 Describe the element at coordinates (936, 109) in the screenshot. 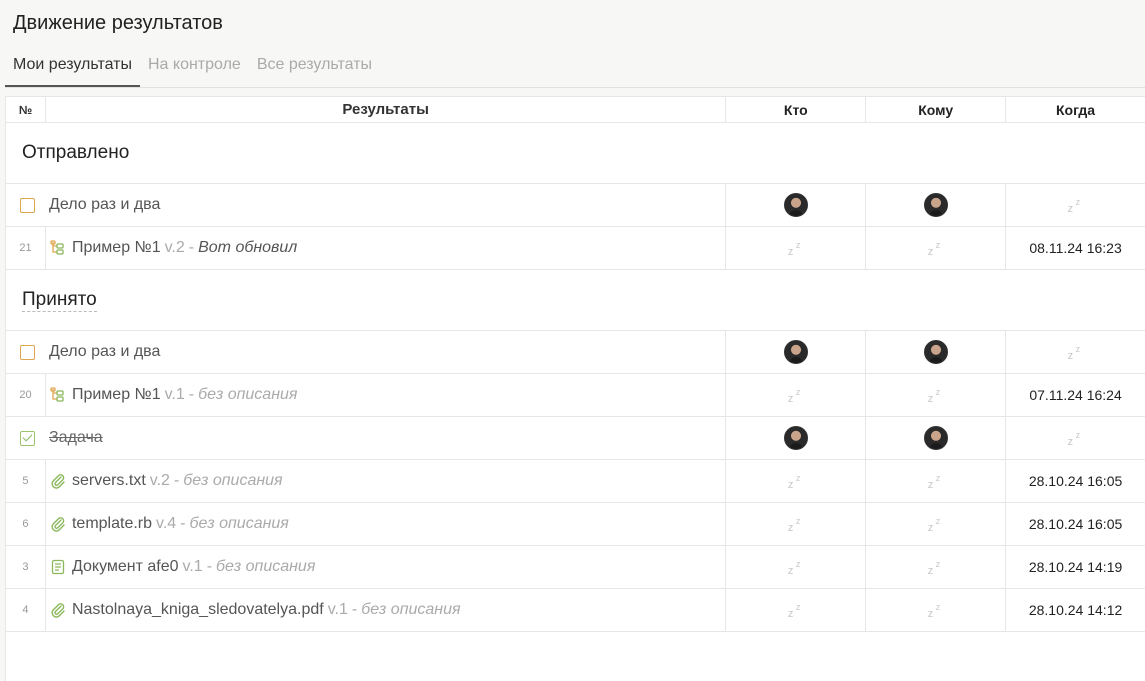

I see `header-to: Кому` at that location.